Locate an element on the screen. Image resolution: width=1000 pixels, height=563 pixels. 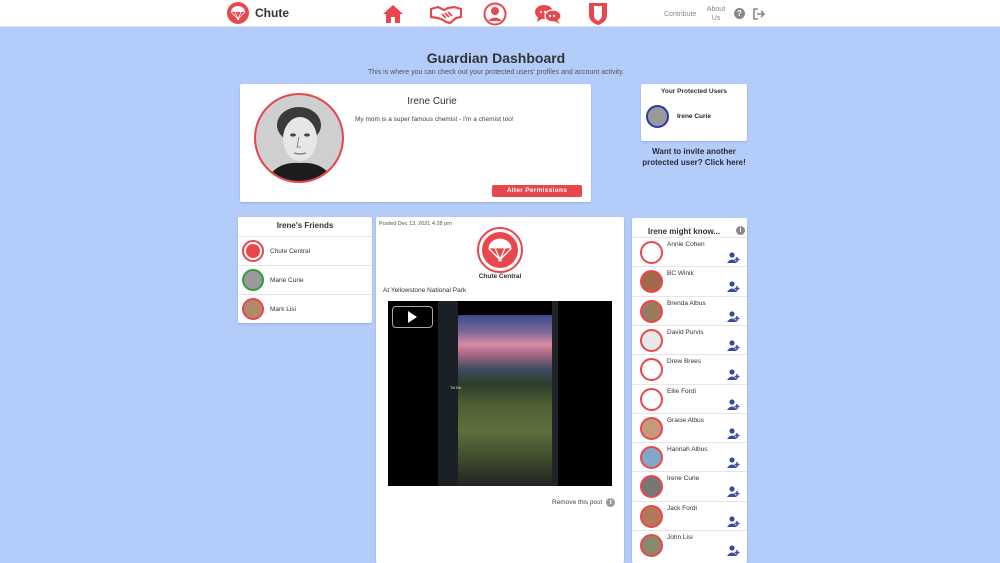
friends-title: Irene's Friends is located at coordinates (305, 225).